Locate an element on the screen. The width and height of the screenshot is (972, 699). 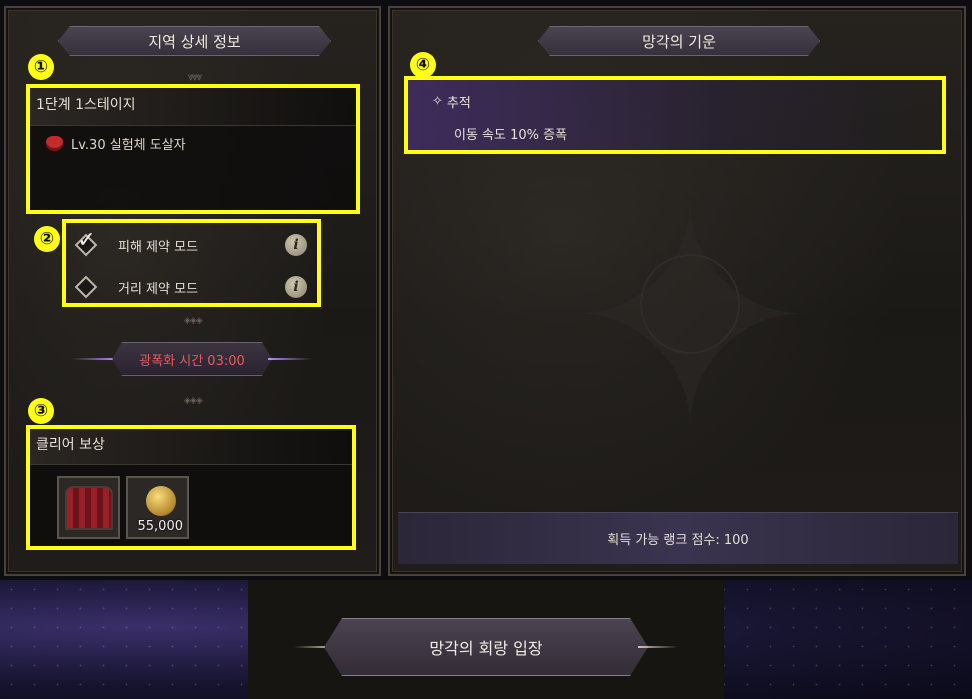
enter-dungeon-button: 망각의 회랑 입장 is located at coordinates (486, 647).